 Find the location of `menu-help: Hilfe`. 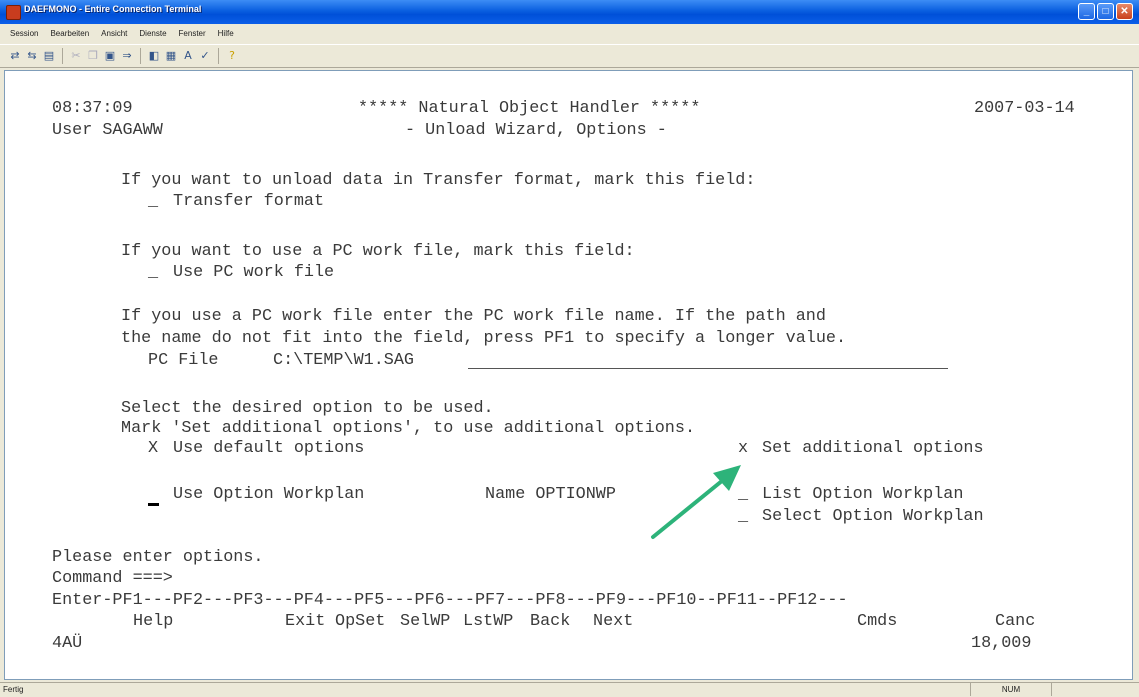

menu-help: Hilfe is located at coordinates (226, 34).